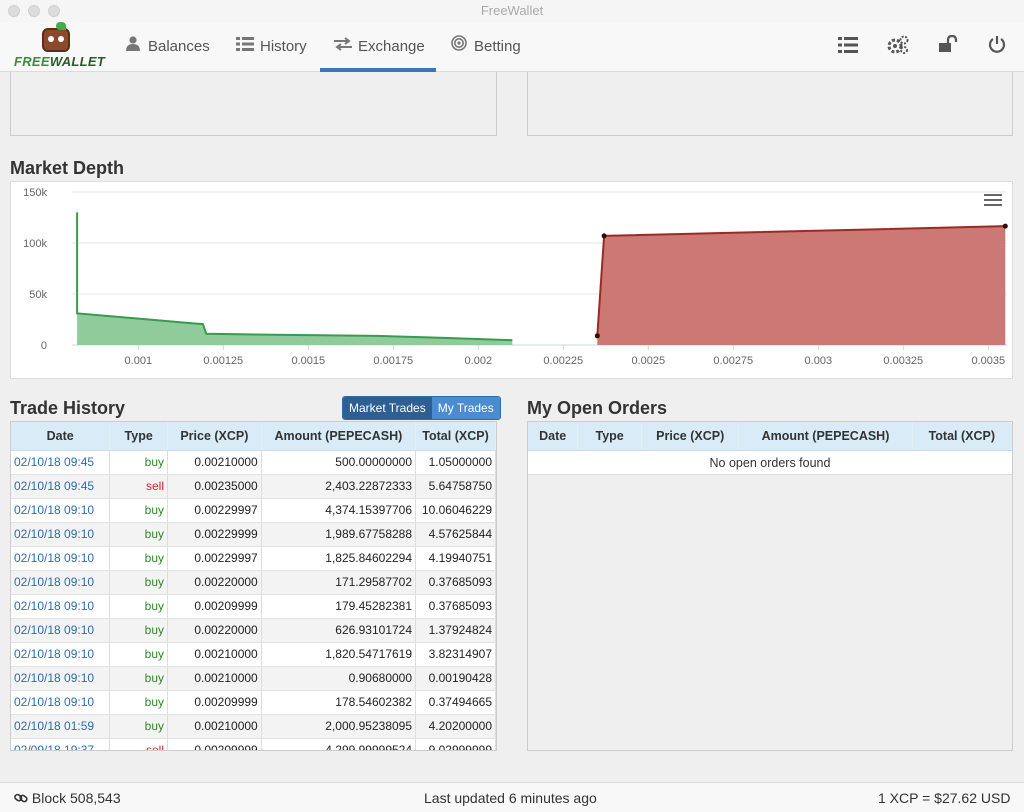 The height and width of the screenshot is (812, 1024). What do you see at coordinates (455, 630) in the screenshot?
I see `trade-total: 1.37924824` at bounding box center [455, 630].